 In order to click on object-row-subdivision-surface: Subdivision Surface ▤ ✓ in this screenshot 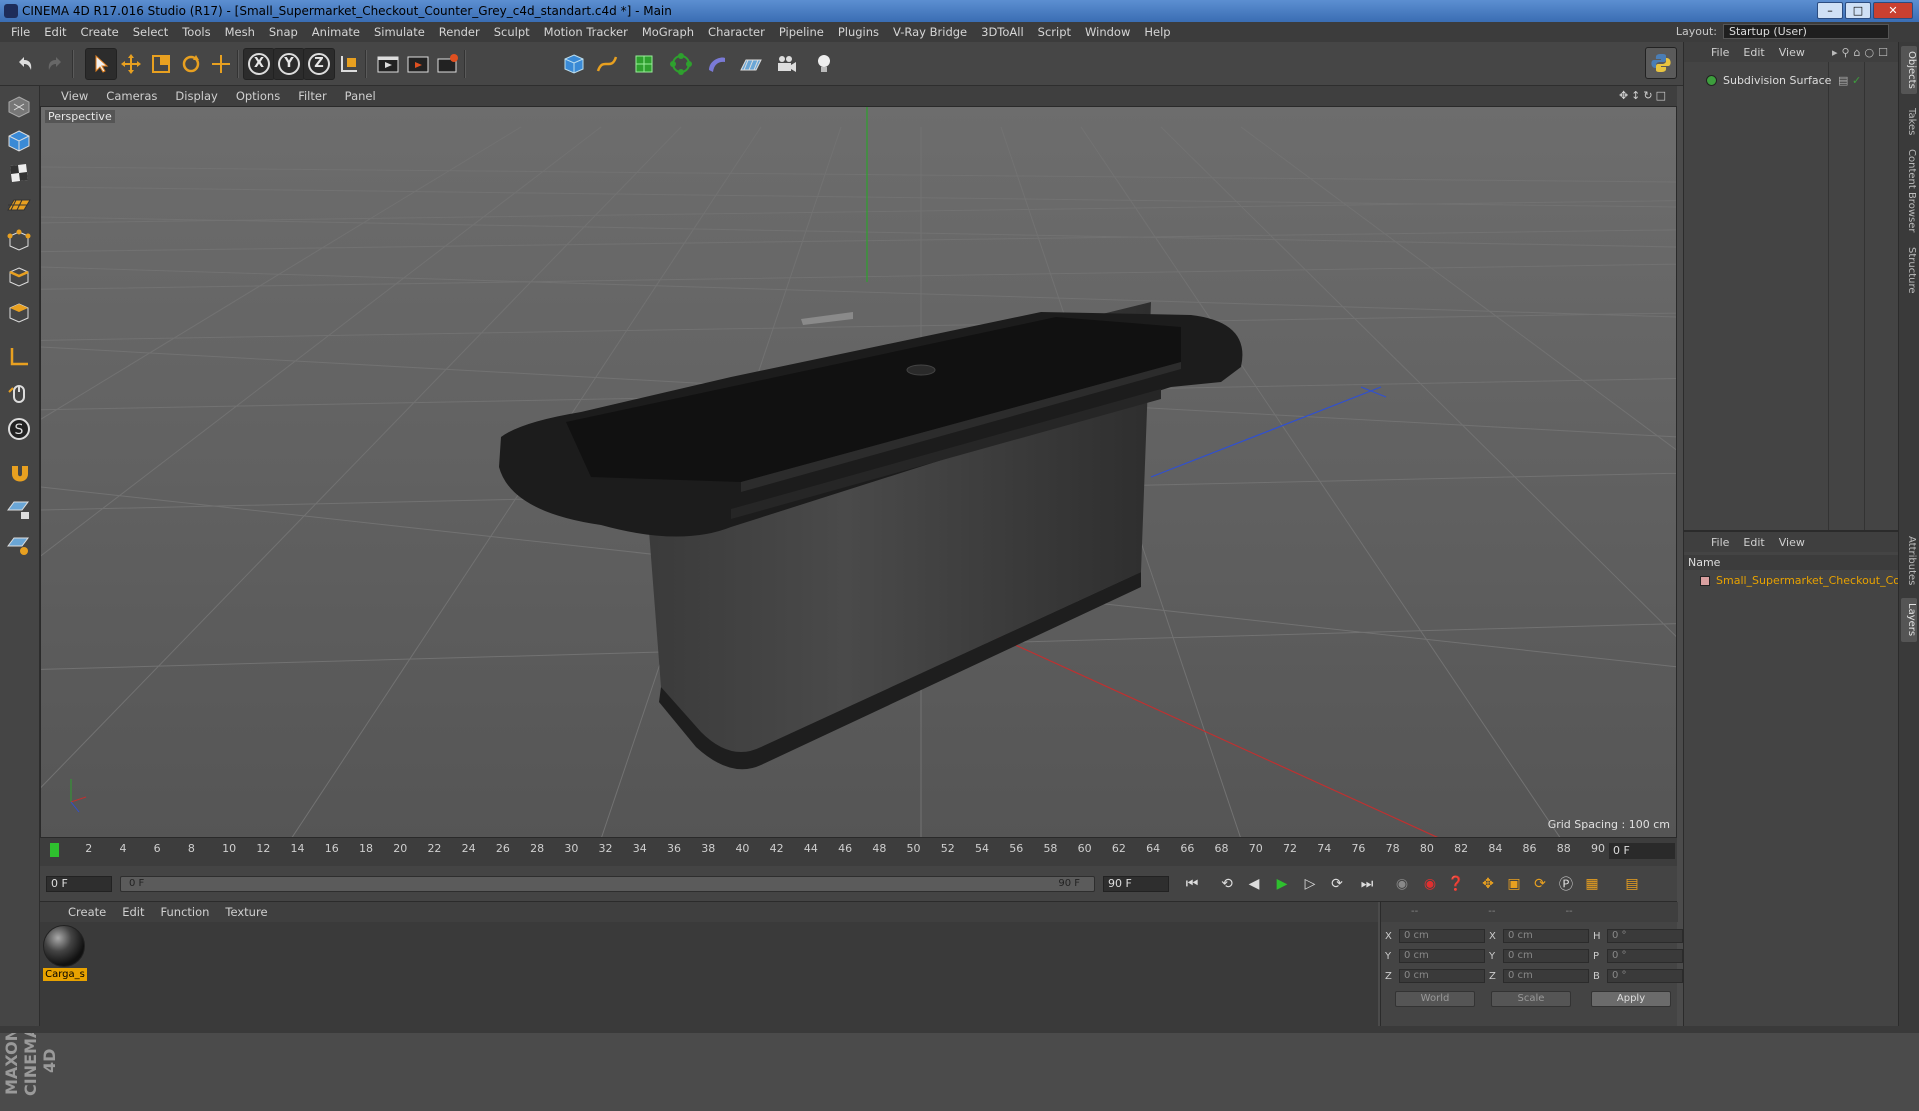, I will do `click(1785, 80)`.